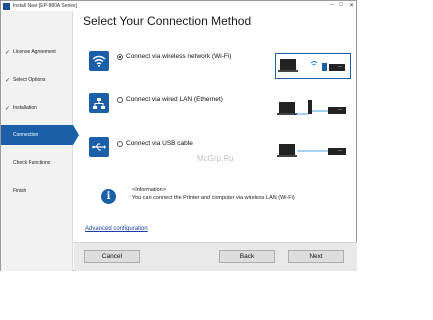 The height and width of the screenshot is (320, 433). I want to click on cancel-button: Cancel, so click(112, 256).